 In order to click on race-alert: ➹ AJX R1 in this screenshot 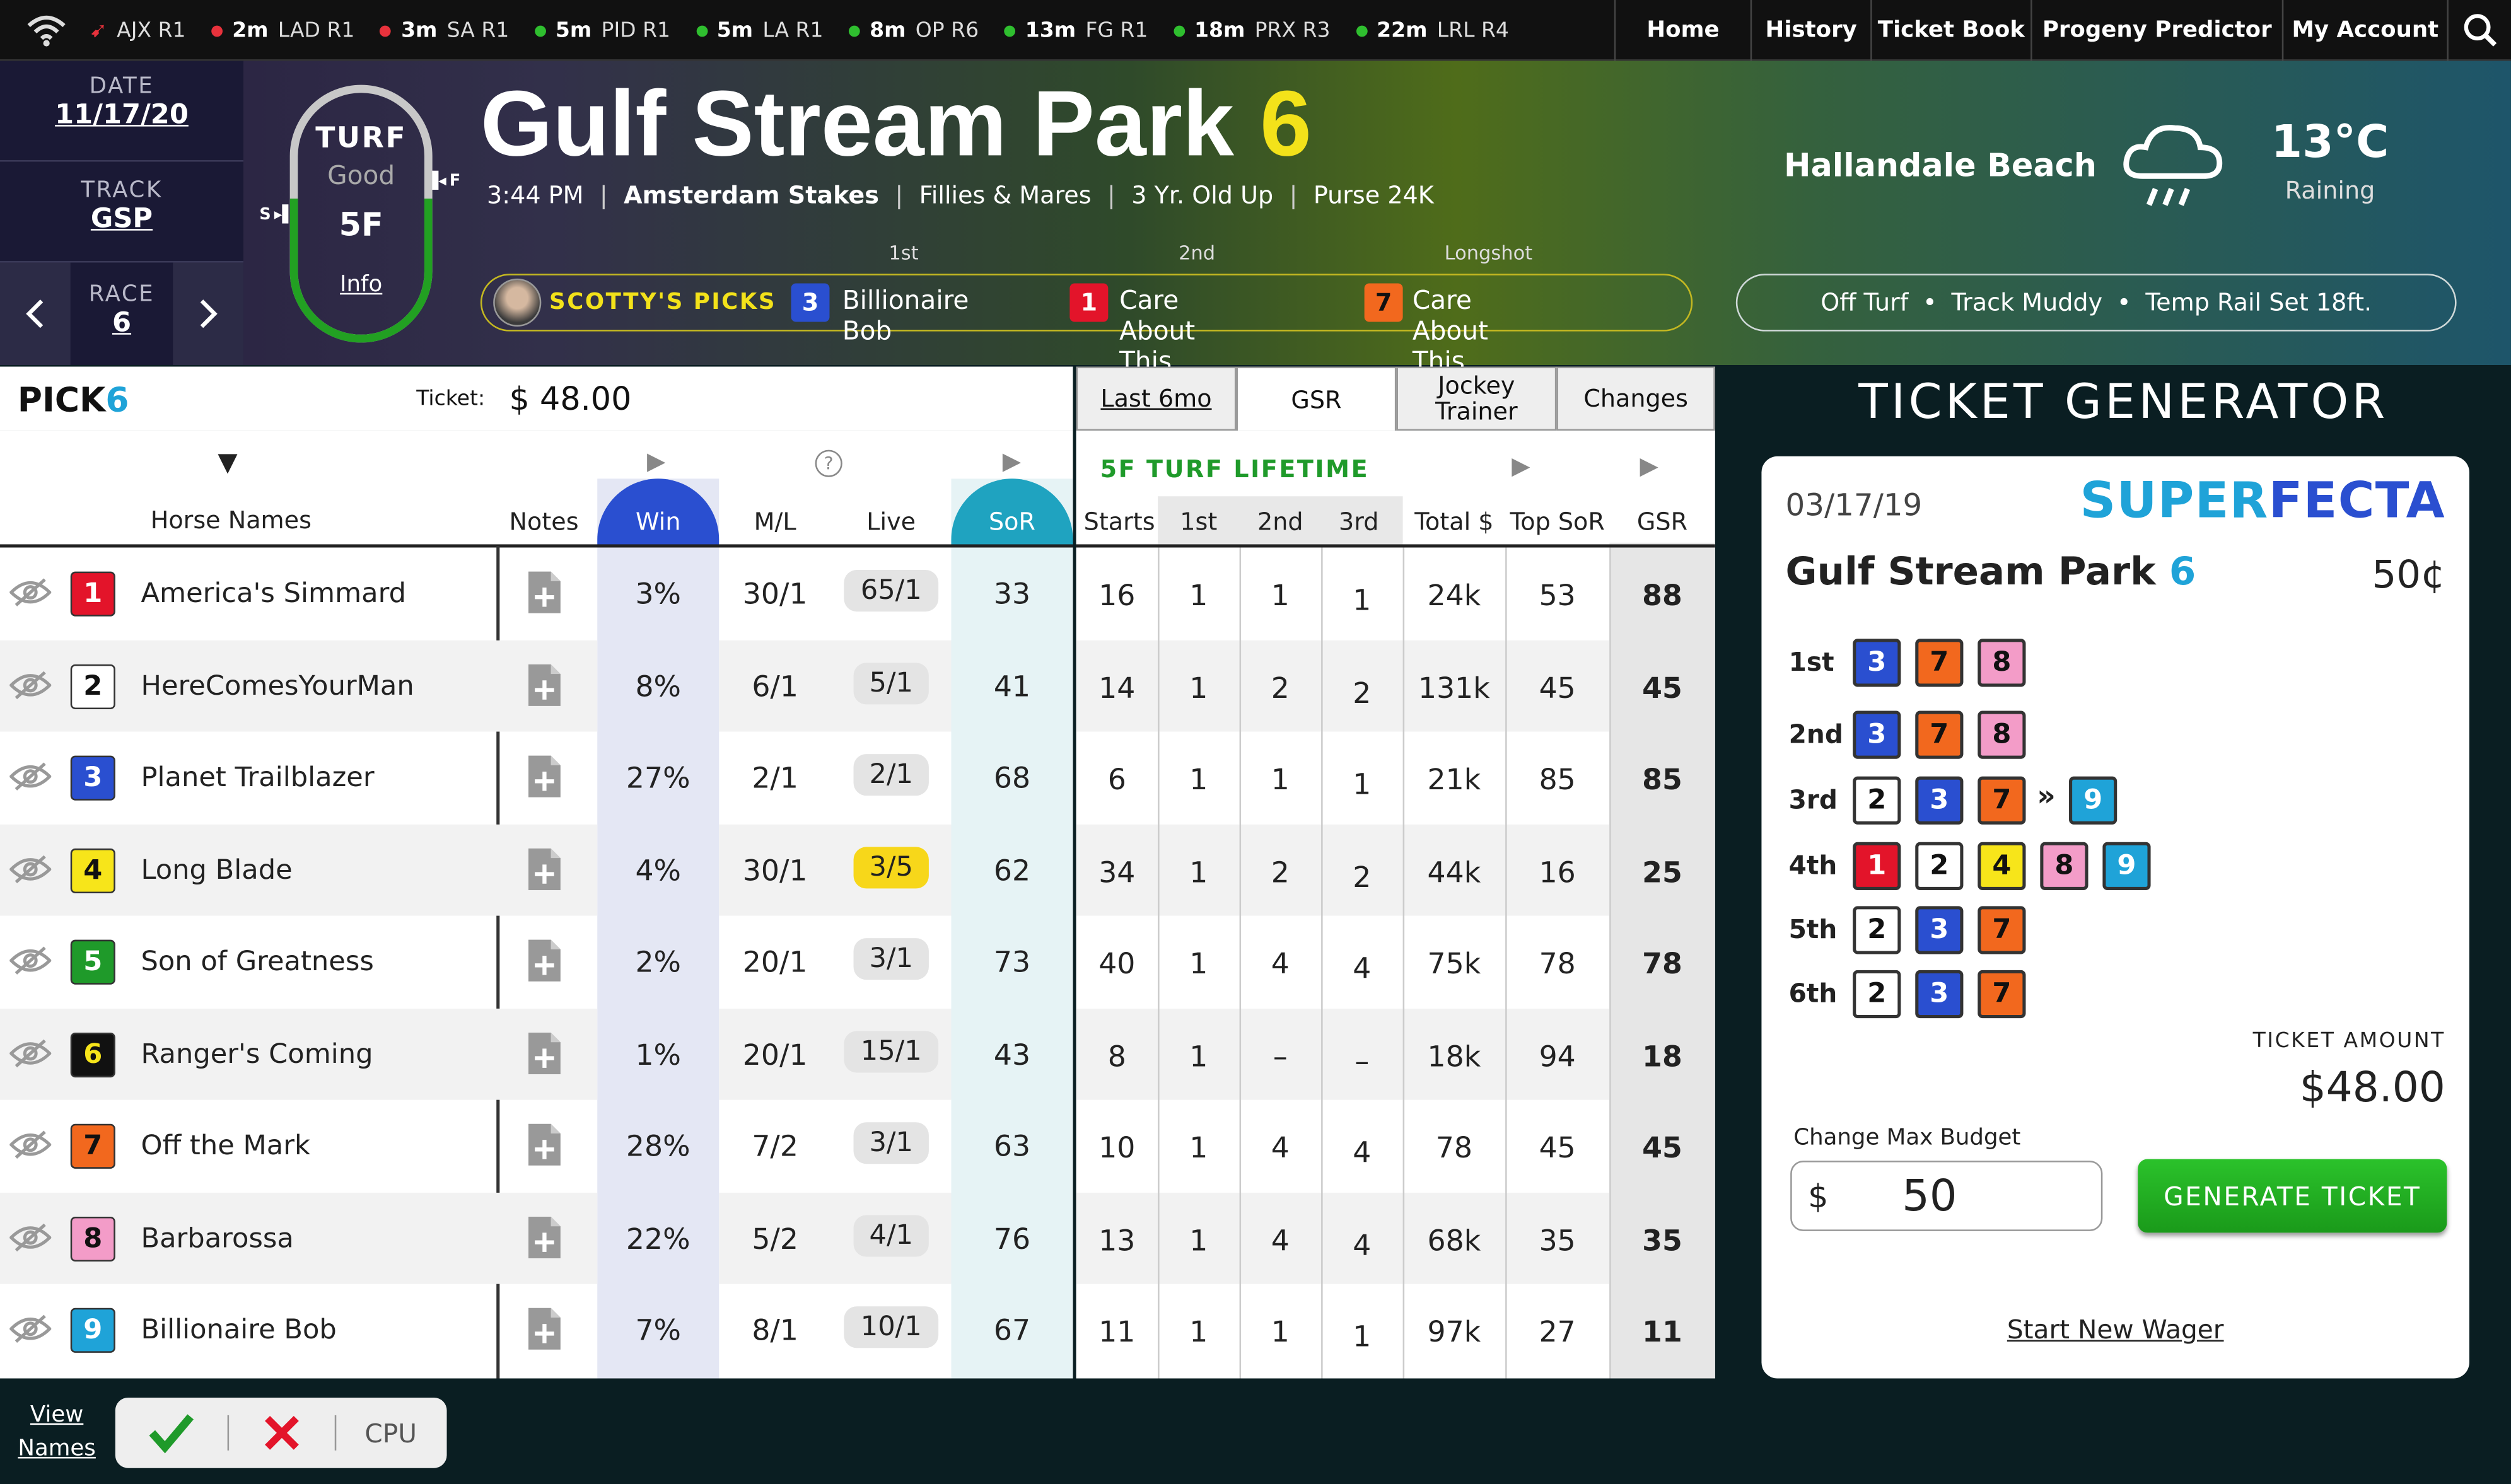, I will do `click(137, 30)`.